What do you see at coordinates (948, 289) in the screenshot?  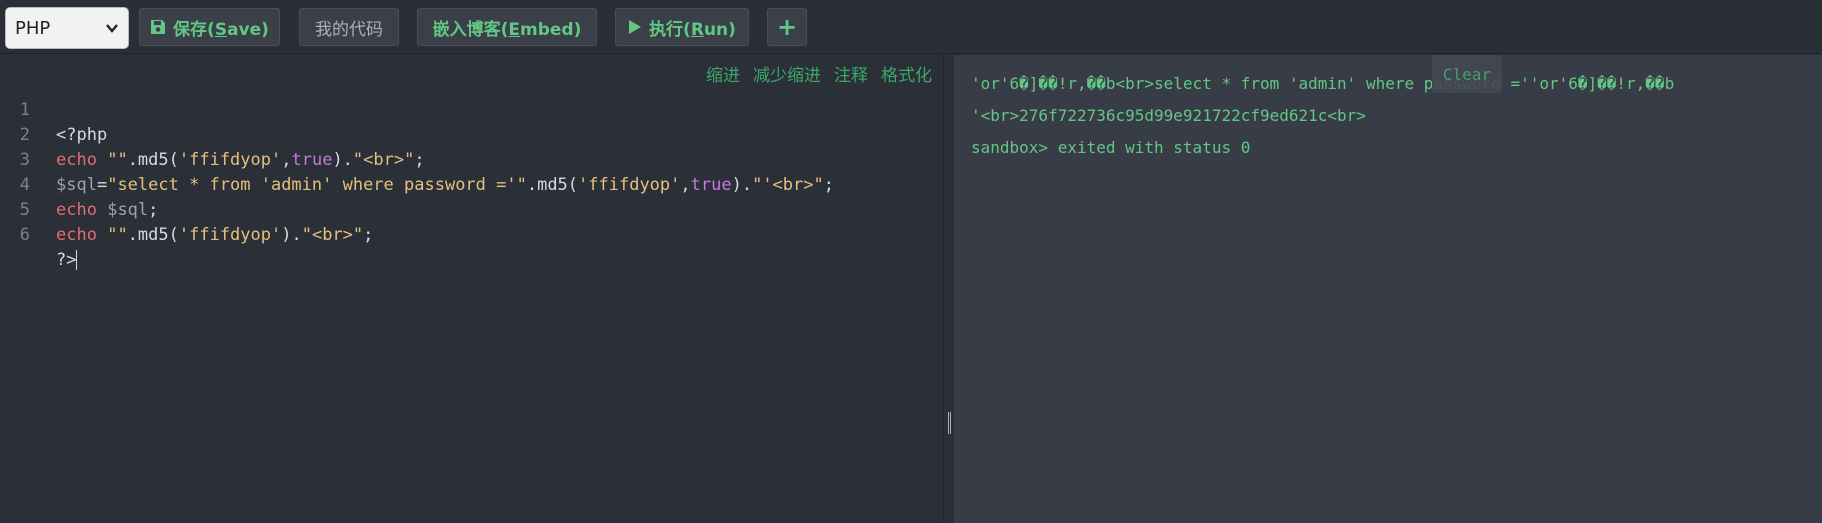 I see `pane-splitter` at bounding box center [948, 289].